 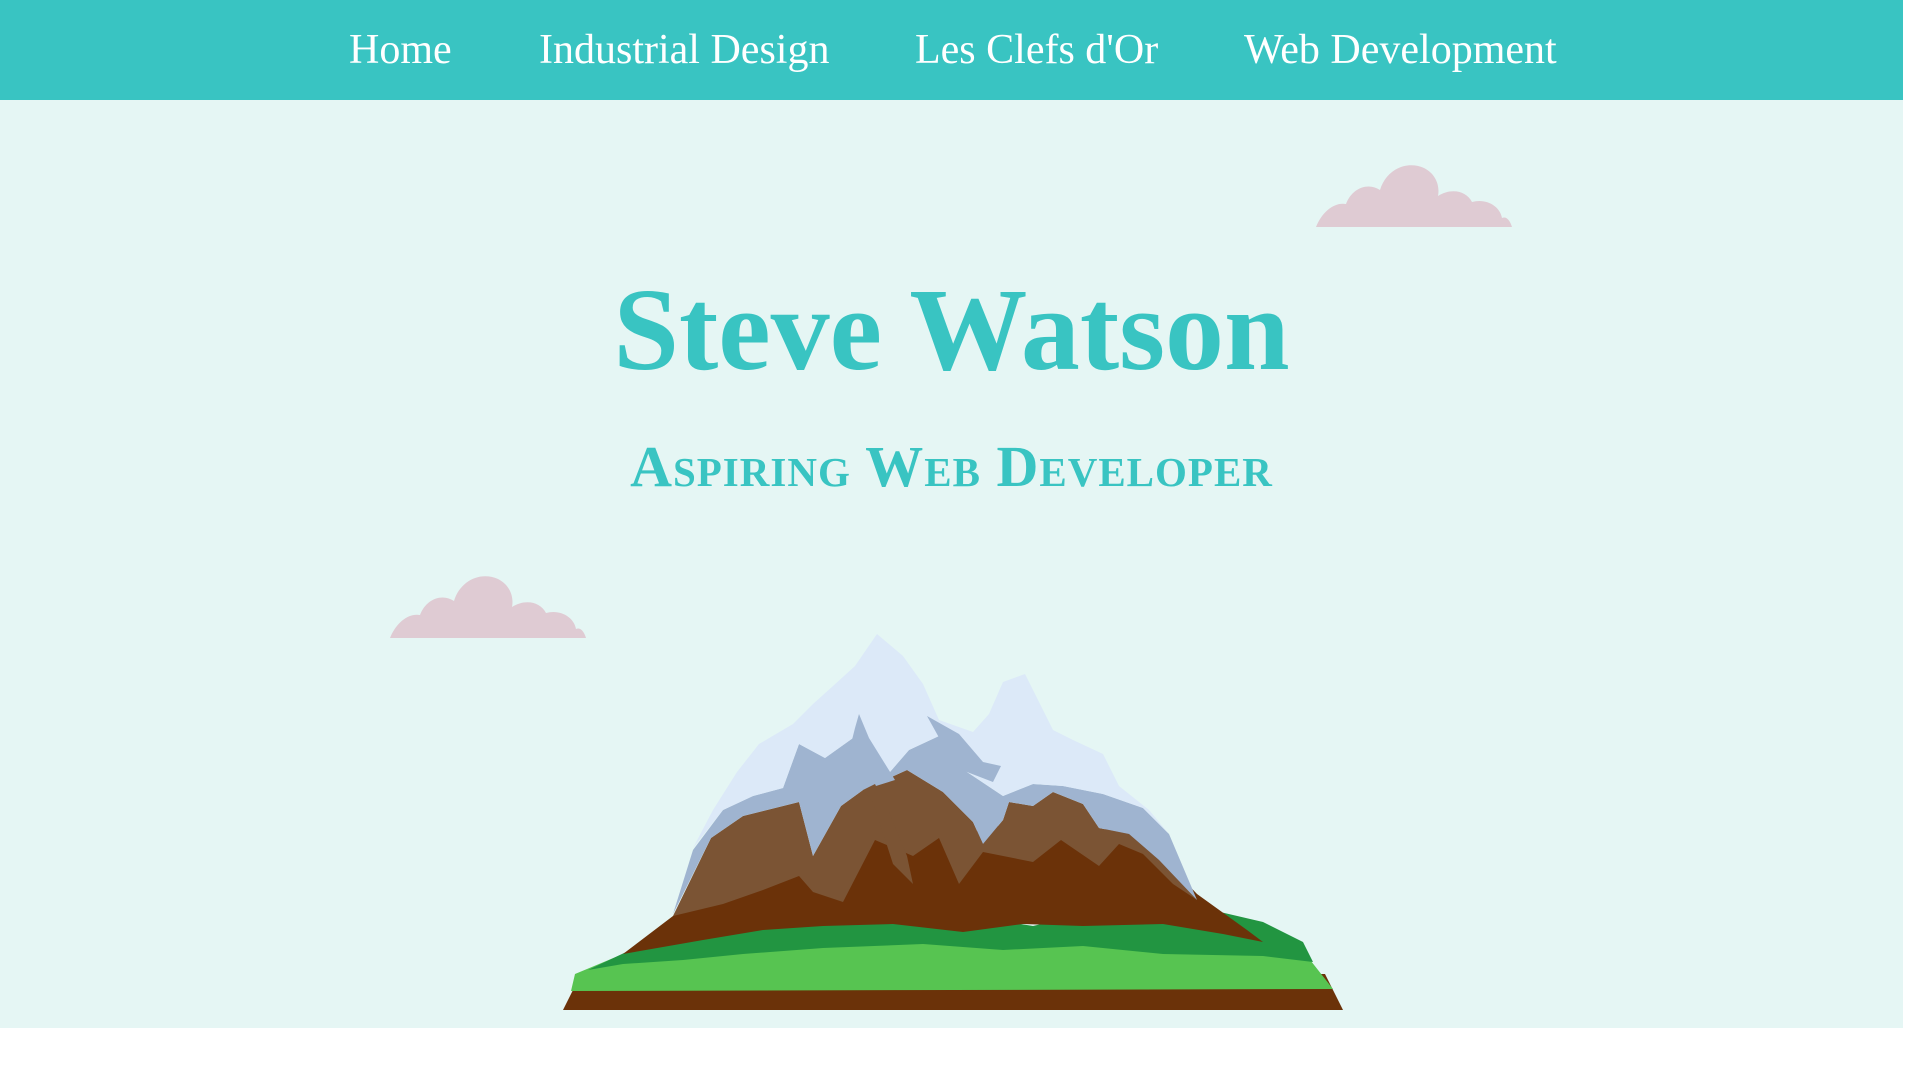 I want to click on mountain-illustration, so click(x=953, y=822).